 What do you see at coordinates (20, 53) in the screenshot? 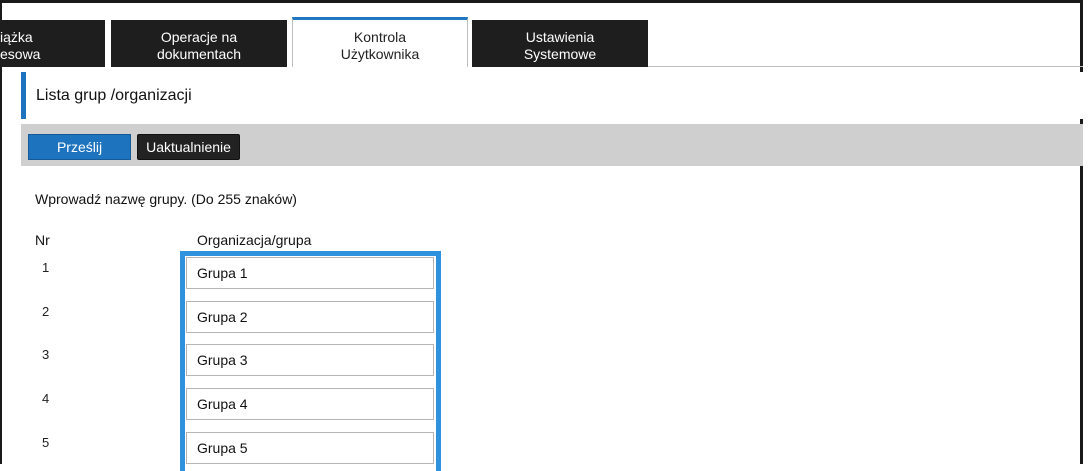
I see `tab-label: esowa` at bounding box center [20, 53].